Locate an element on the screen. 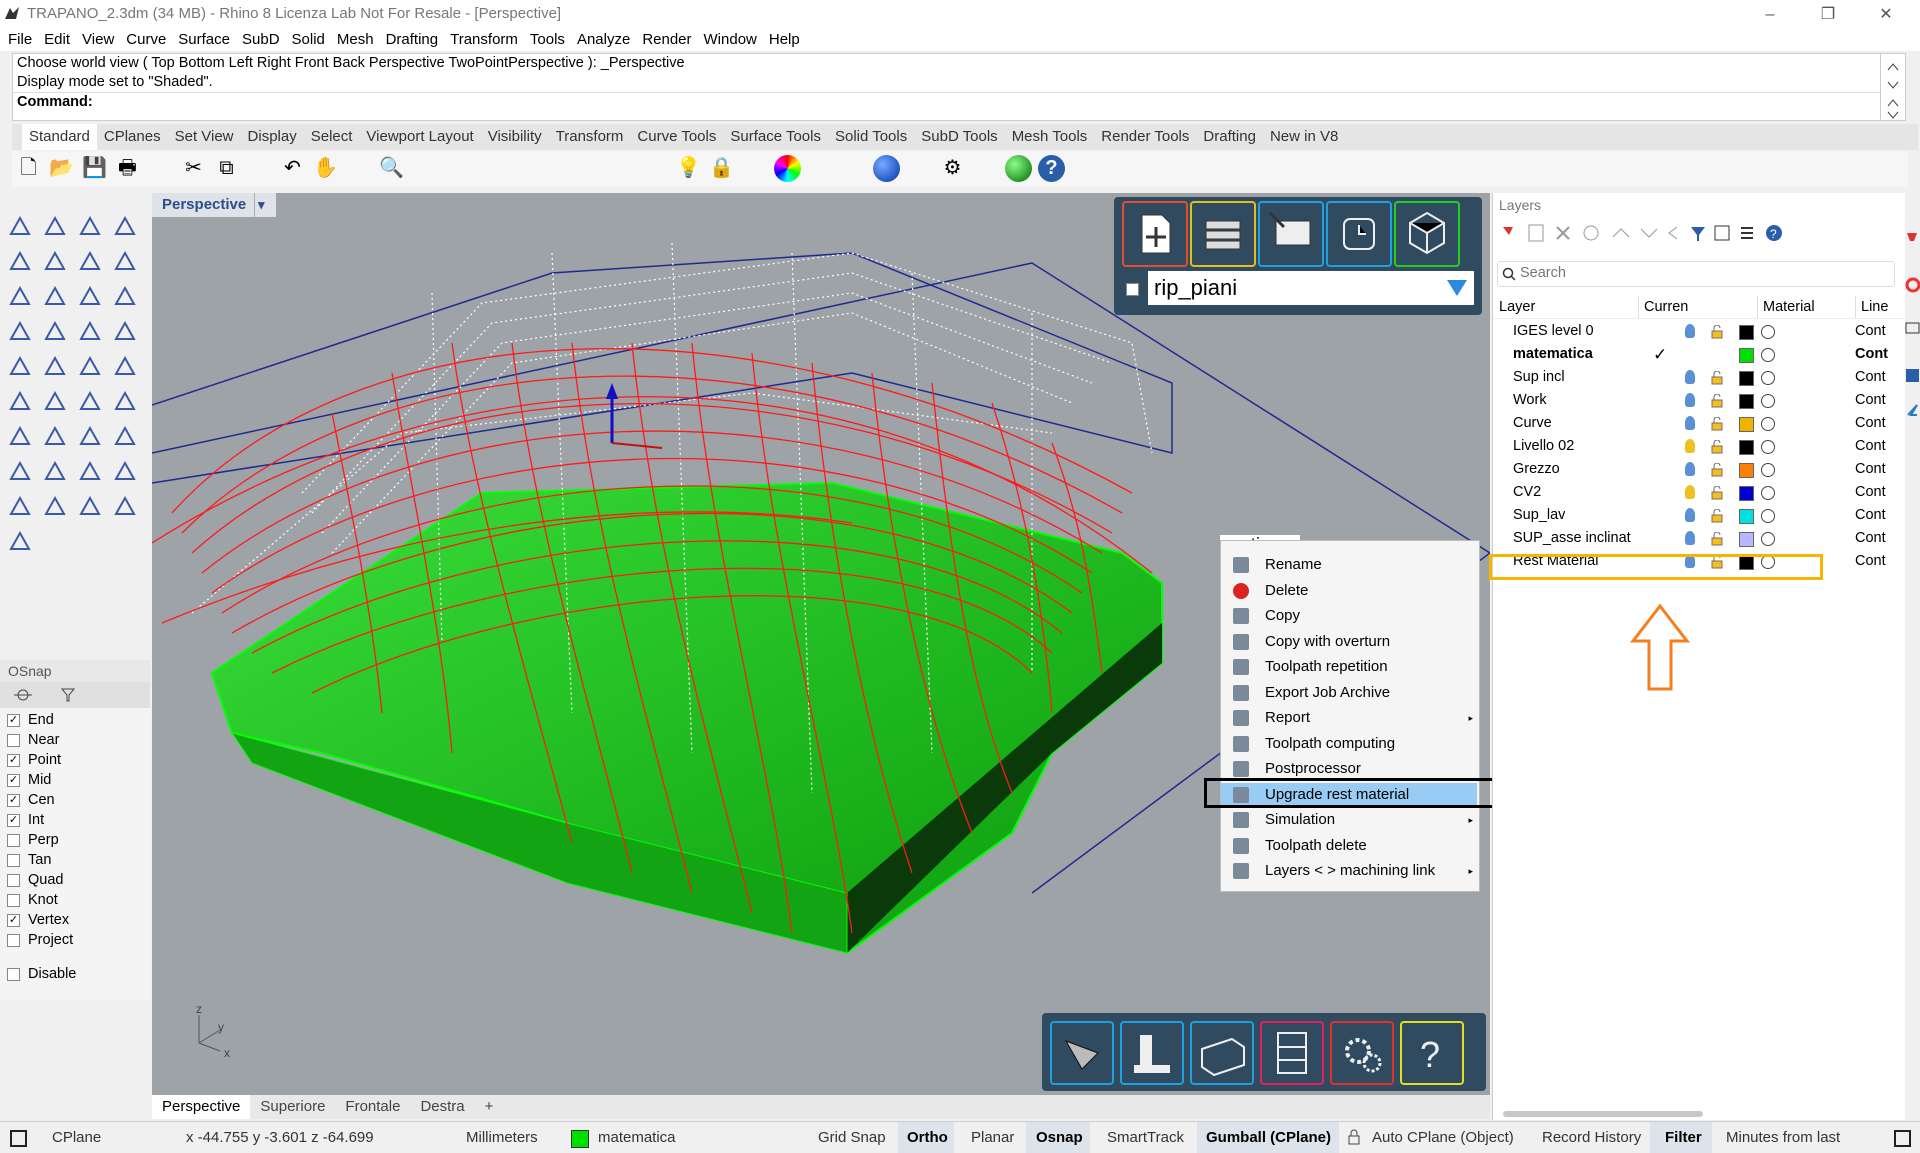  loft-icon is located at coordinates (125, 401).